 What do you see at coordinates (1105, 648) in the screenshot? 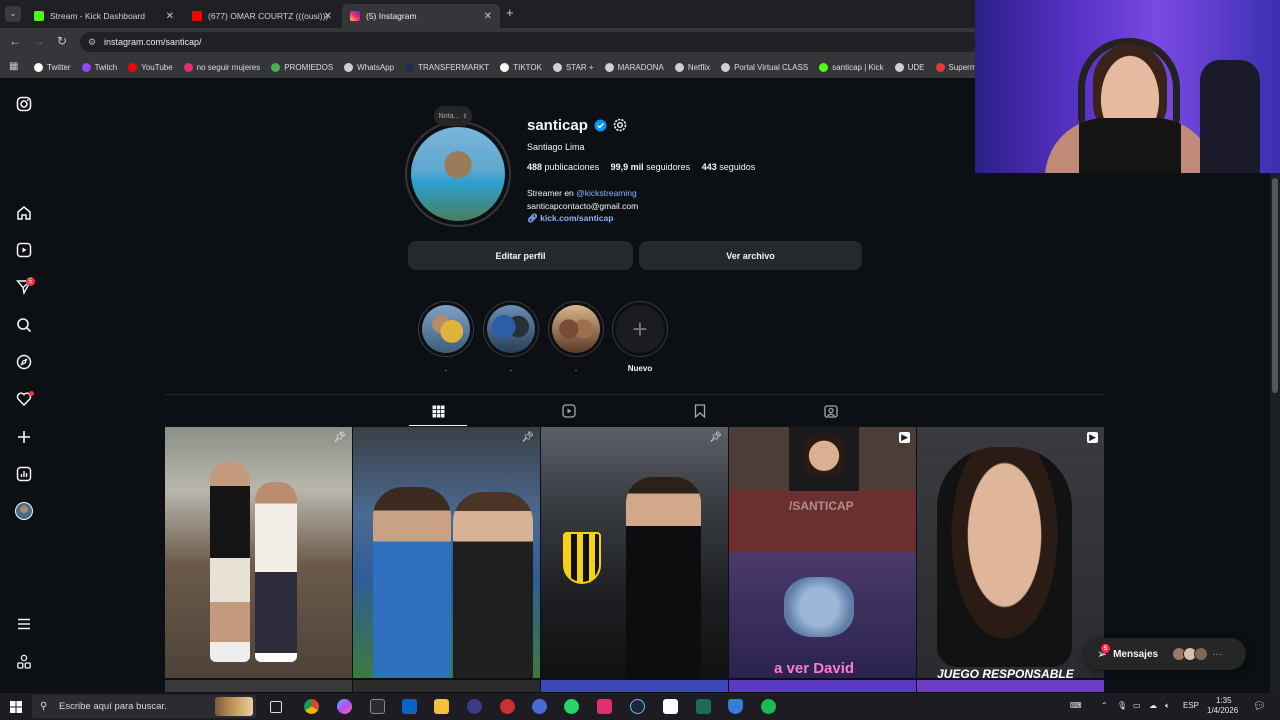
I see `messages-badge: 5` at bounding box center [1105, 648].